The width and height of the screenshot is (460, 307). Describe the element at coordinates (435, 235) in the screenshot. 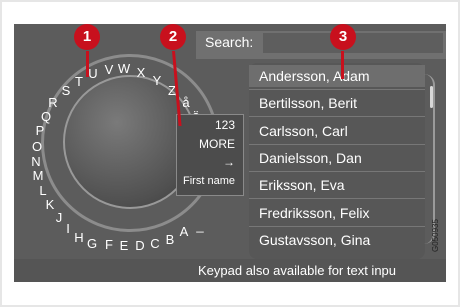

I see `image-code: G050935` at that location.